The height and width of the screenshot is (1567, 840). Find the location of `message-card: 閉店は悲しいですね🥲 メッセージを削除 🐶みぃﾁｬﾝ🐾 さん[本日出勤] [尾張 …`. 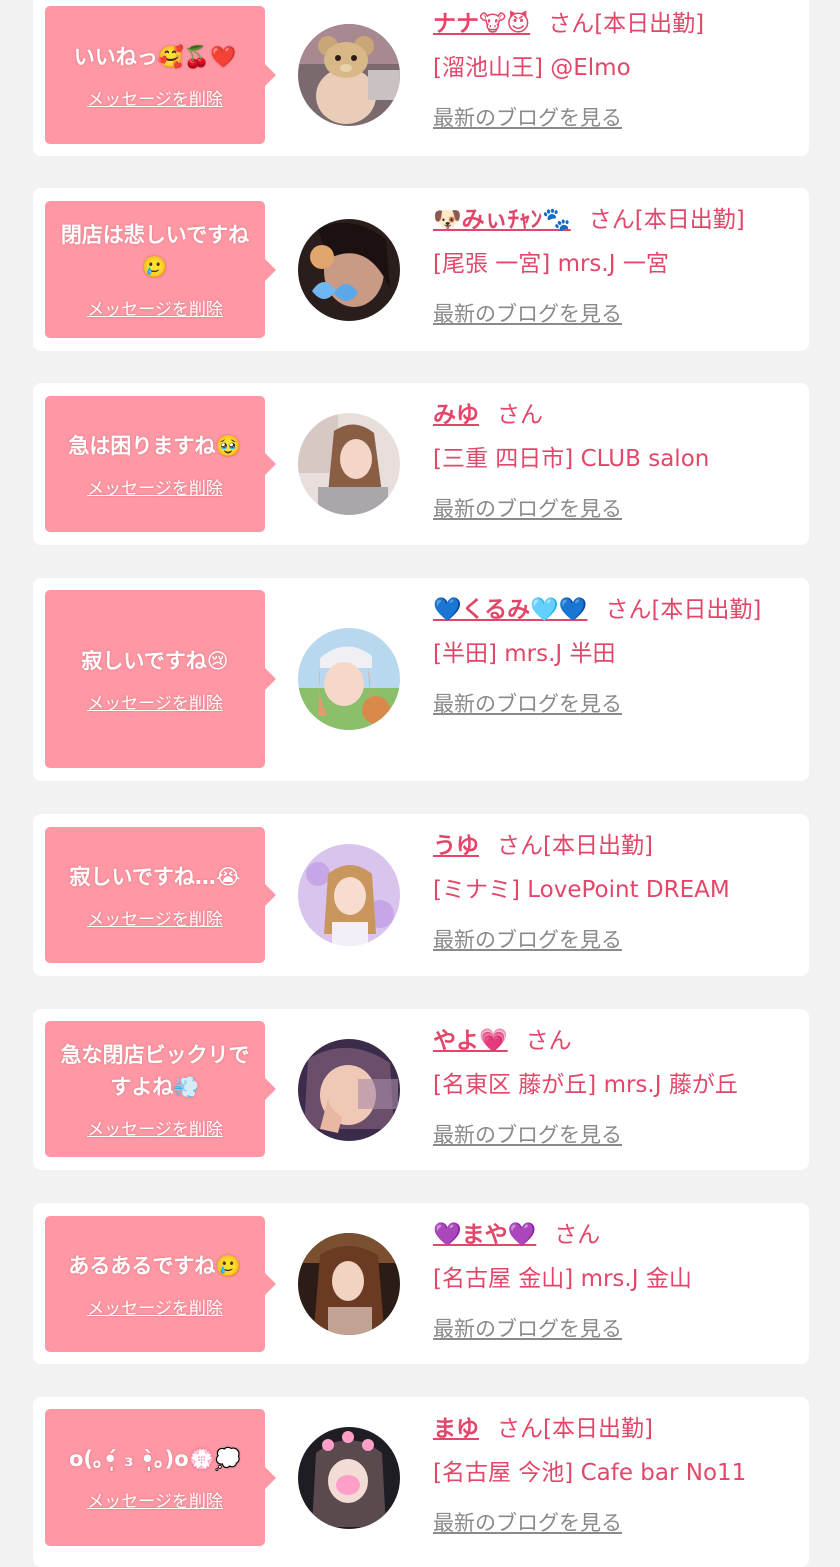

message-card: 閉店は悲しいですね🥲 メッセージを削除 🐶みぃﾁｬﾝ🐾 さん[本日出勤] [尾張 … is located at coordinates (421, 269).